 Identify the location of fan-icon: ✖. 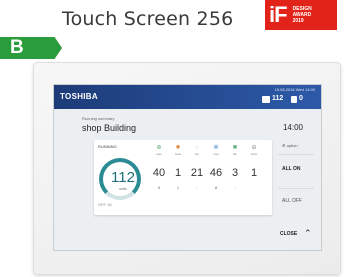
(235, 148).